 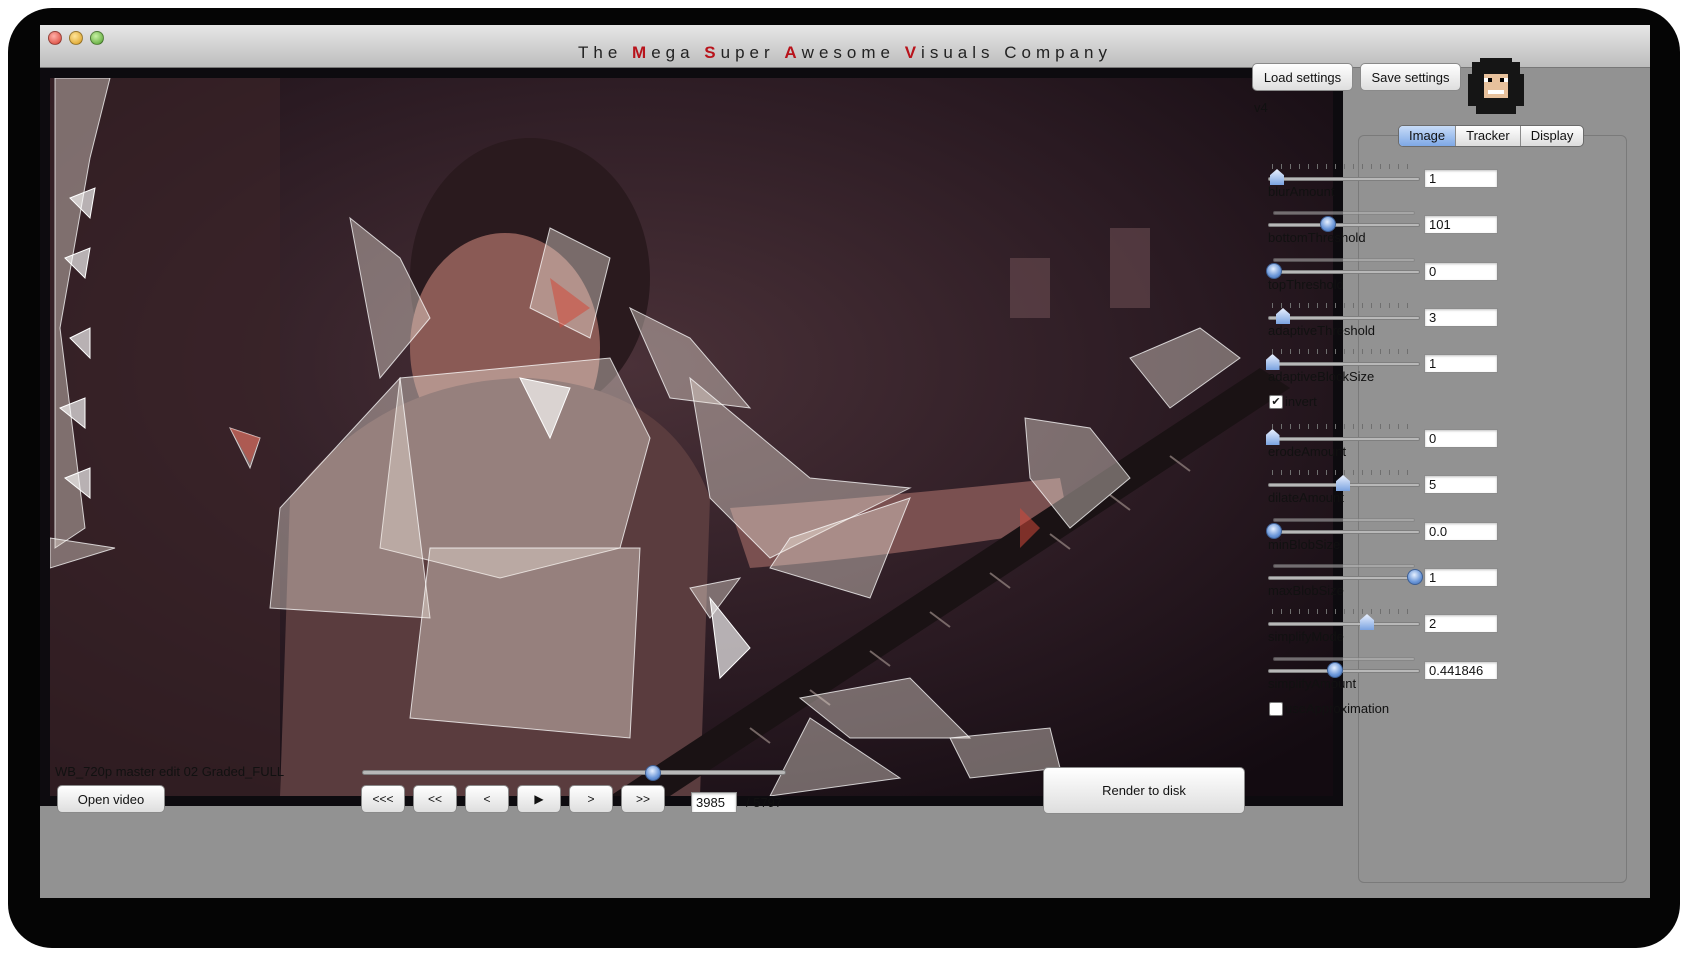 What do you see at coordinates (1261, 107) in the screenshot?
I see `version-label: v4` at bounding box center [1261, 107].